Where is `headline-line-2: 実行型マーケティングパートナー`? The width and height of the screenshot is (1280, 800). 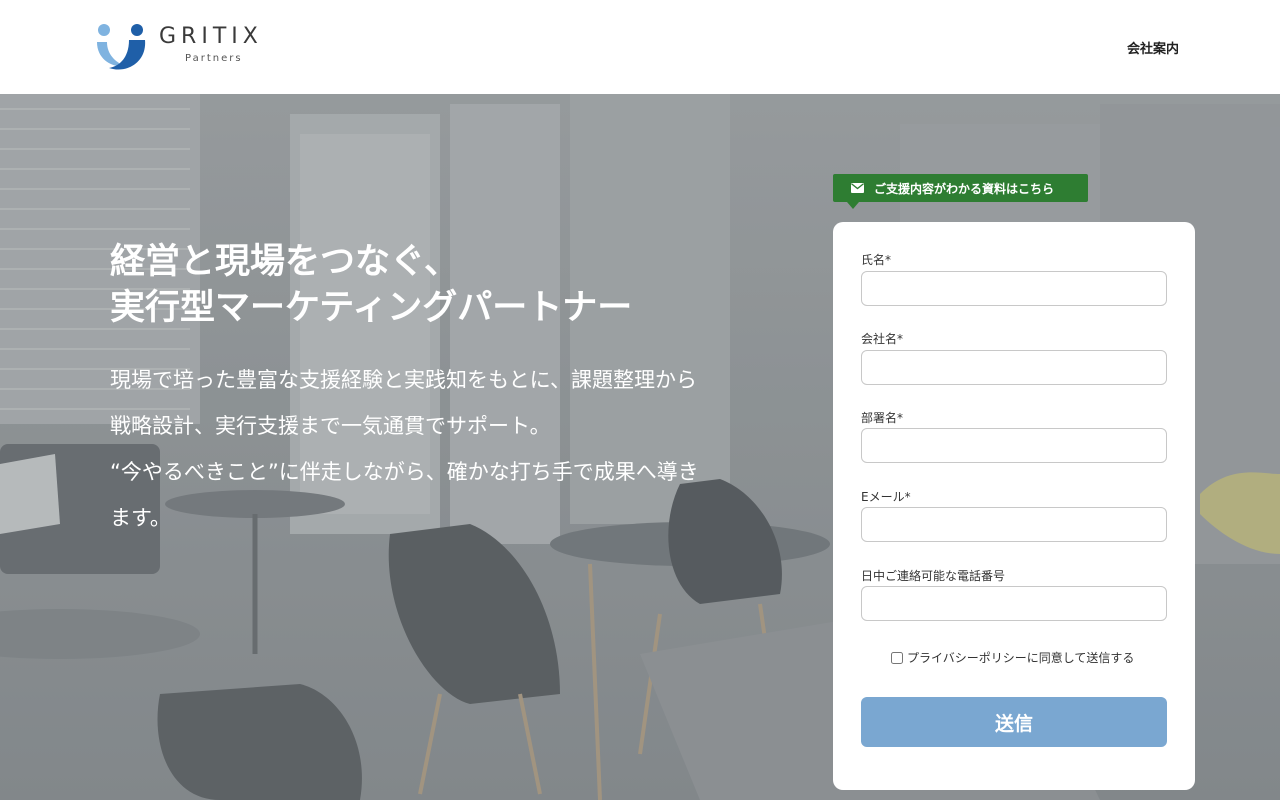
headline-line-2: 実行型マーケティングパートナー is located at coordinates (371, 308).